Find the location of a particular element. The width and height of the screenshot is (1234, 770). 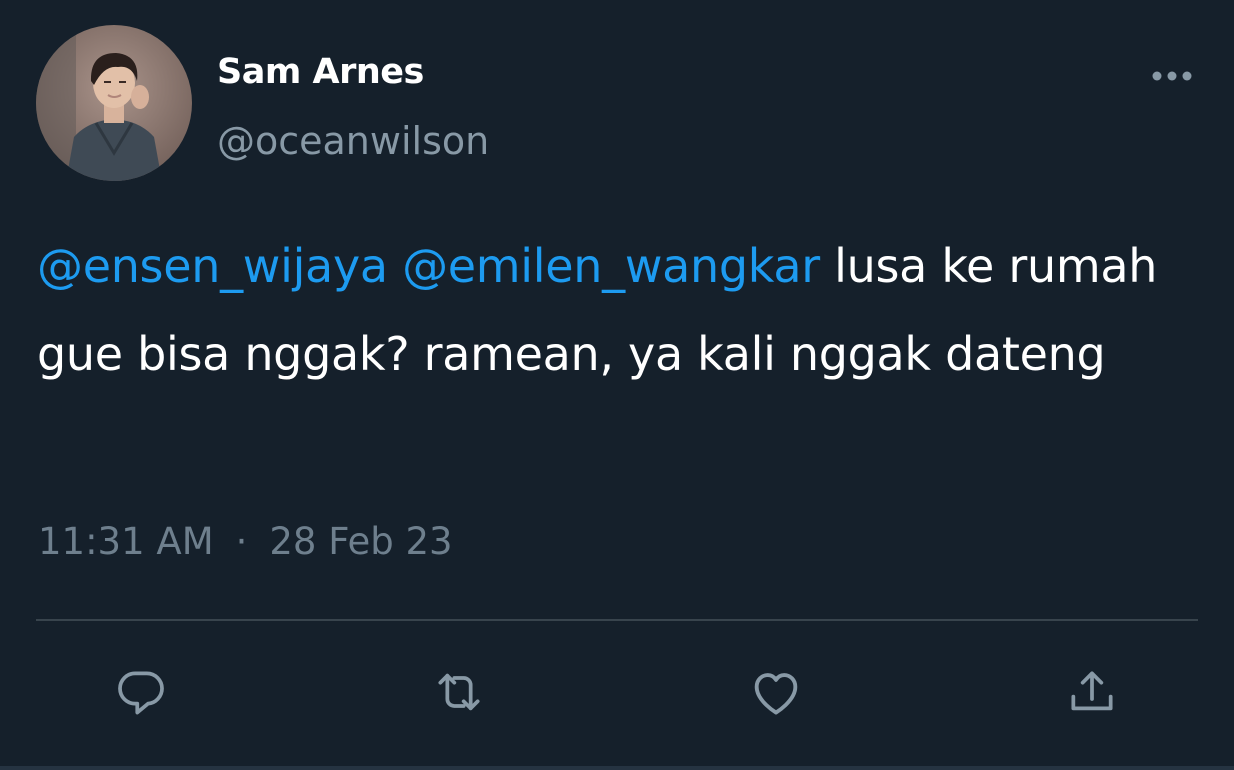

tweet-timestamp: 11:31 AM · 28 Feb 23 is located at coordinates (245, 541).